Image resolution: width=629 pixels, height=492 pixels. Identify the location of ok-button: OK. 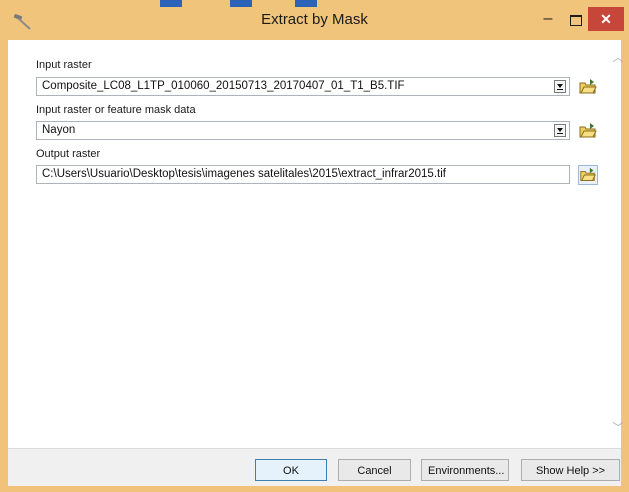
(291, 470).